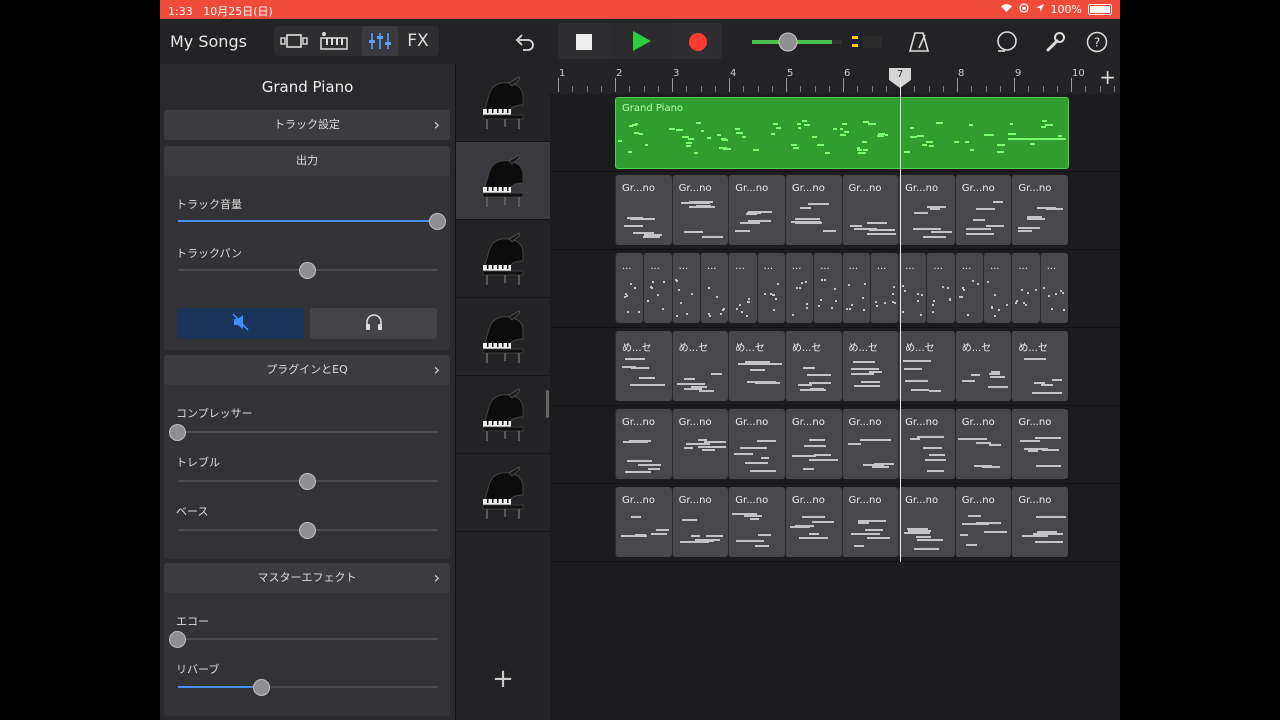  What do you see at coordinates (842, 133) in the screenshot?
I see `music-region: Grand Piano` at bounding box center [842, 133].